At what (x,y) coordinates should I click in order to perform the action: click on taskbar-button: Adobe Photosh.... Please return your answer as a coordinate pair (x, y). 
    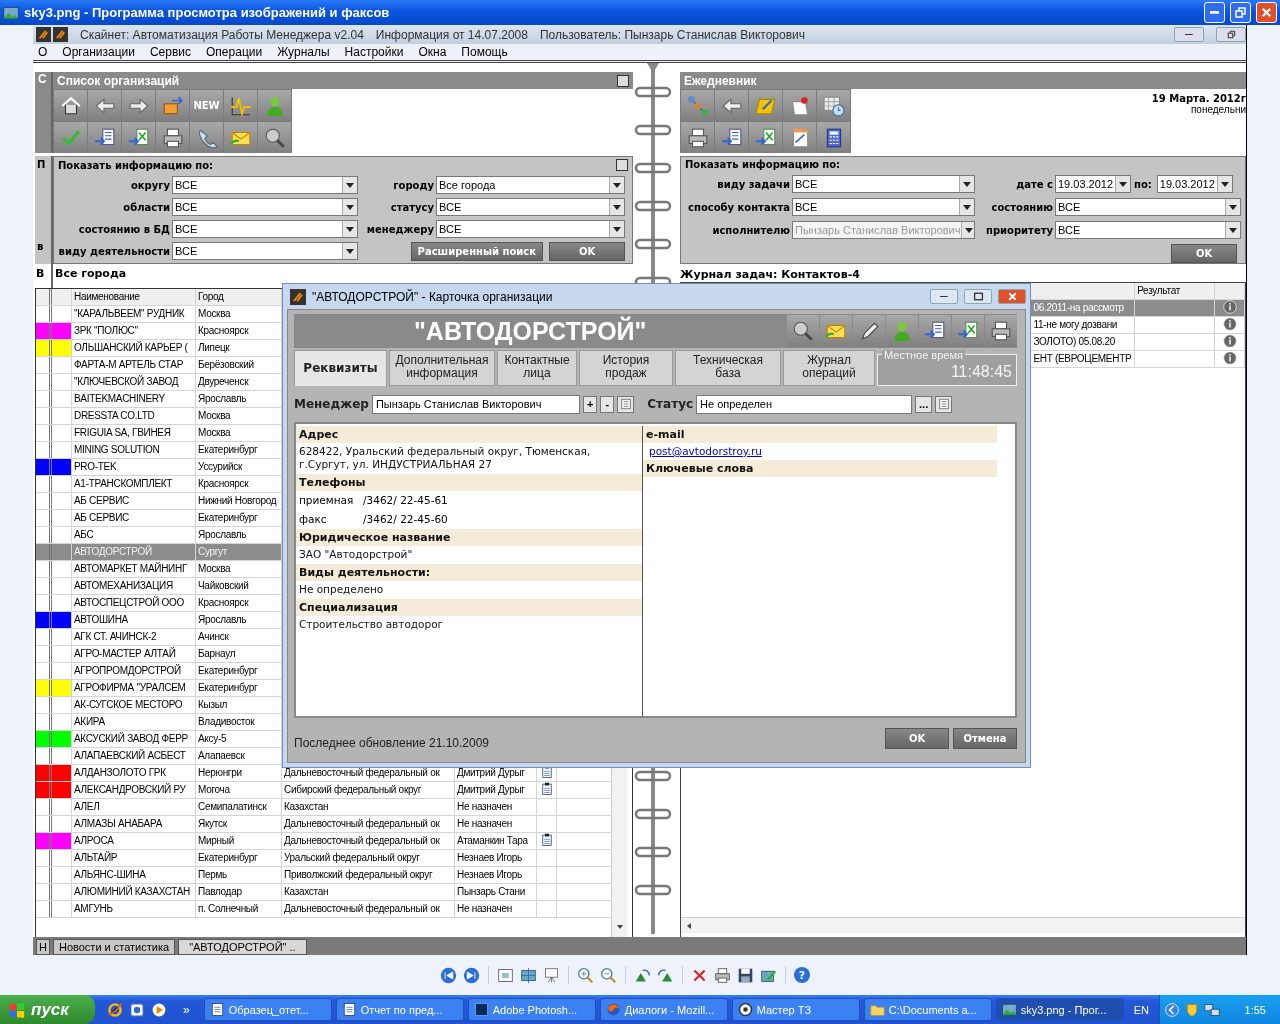
    Looking at the image, I should click on (531, 1009).